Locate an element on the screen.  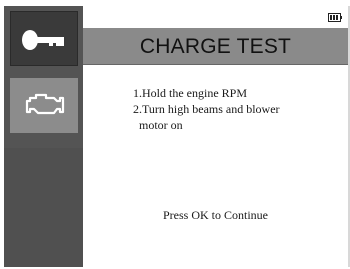
key-icon is located at coordinates (43, 40).